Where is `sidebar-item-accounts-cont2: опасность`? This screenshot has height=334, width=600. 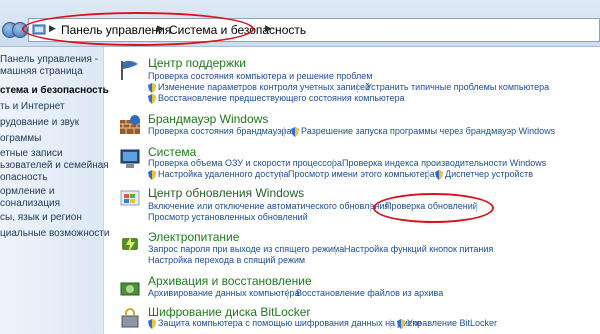 sidebar-item-accounts-cont2: опасность is located at coordinates (23, 177).